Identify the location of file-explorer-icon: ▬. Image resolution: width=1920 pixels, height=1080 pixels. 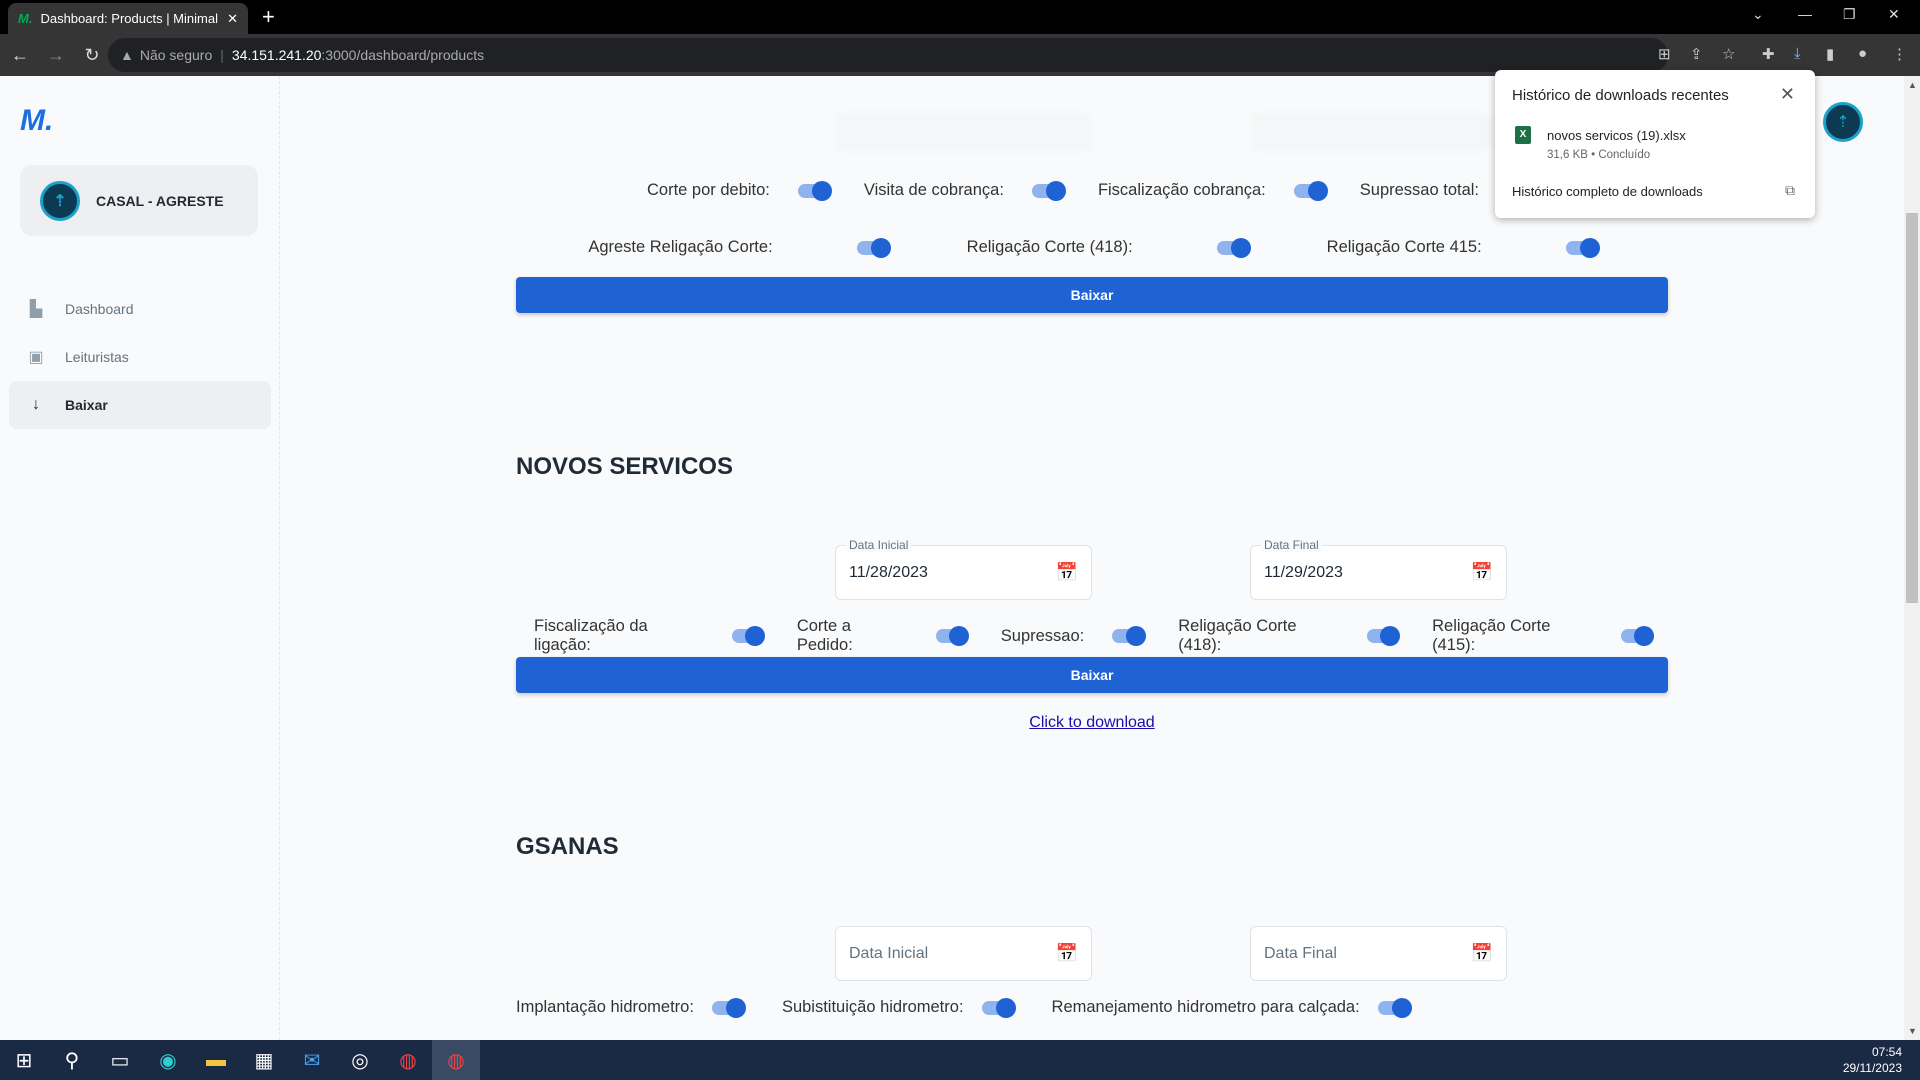
(216, 1060).